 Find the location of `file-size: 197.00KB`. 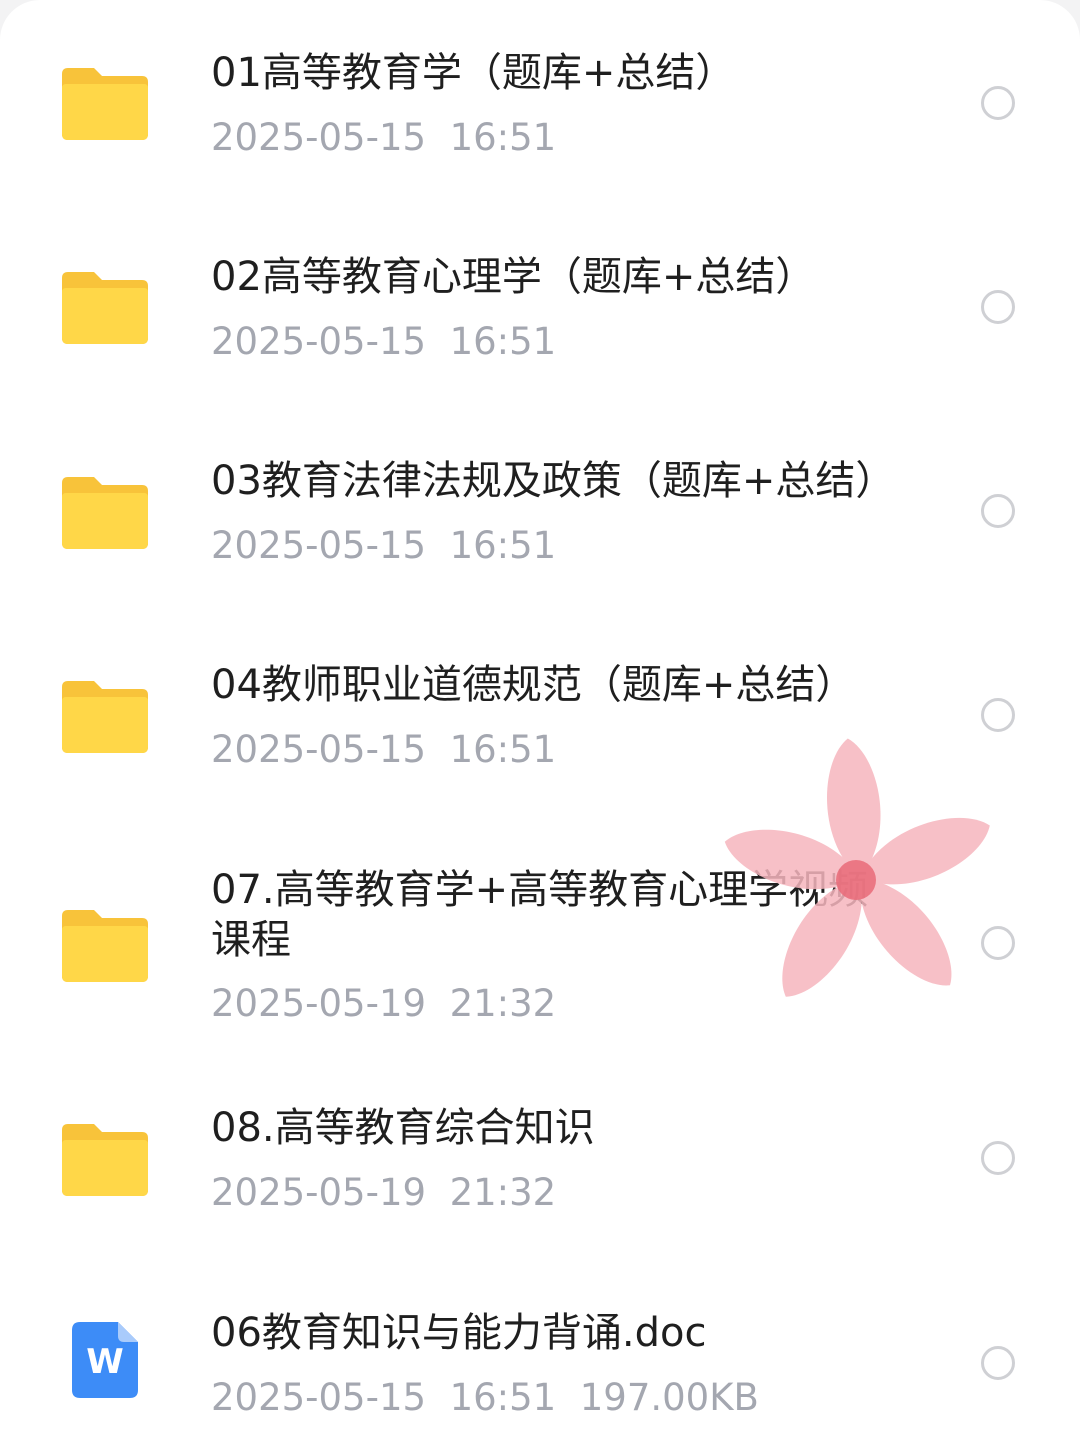

file-size: 197.00KB is located at coordinates (669, 1397).